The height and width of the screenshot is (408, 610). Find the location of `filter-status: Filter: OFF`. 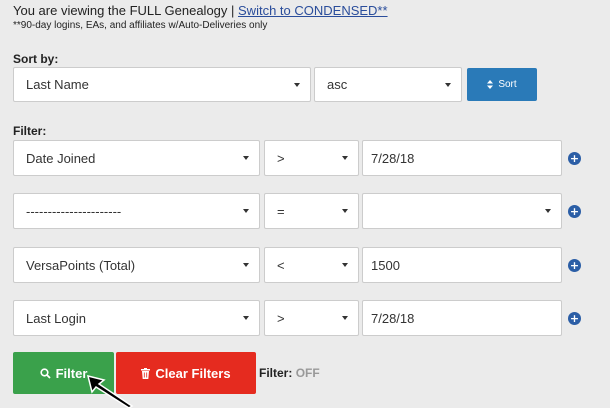

filter-status: Filter: OFF is located at coordinates (289, 373).